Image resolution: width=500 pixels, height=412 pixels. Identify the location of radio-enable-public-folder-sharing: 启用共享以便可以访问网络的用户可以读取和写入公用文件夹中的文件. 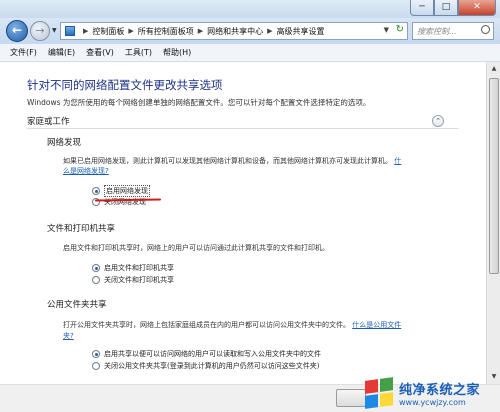
(206, 354).